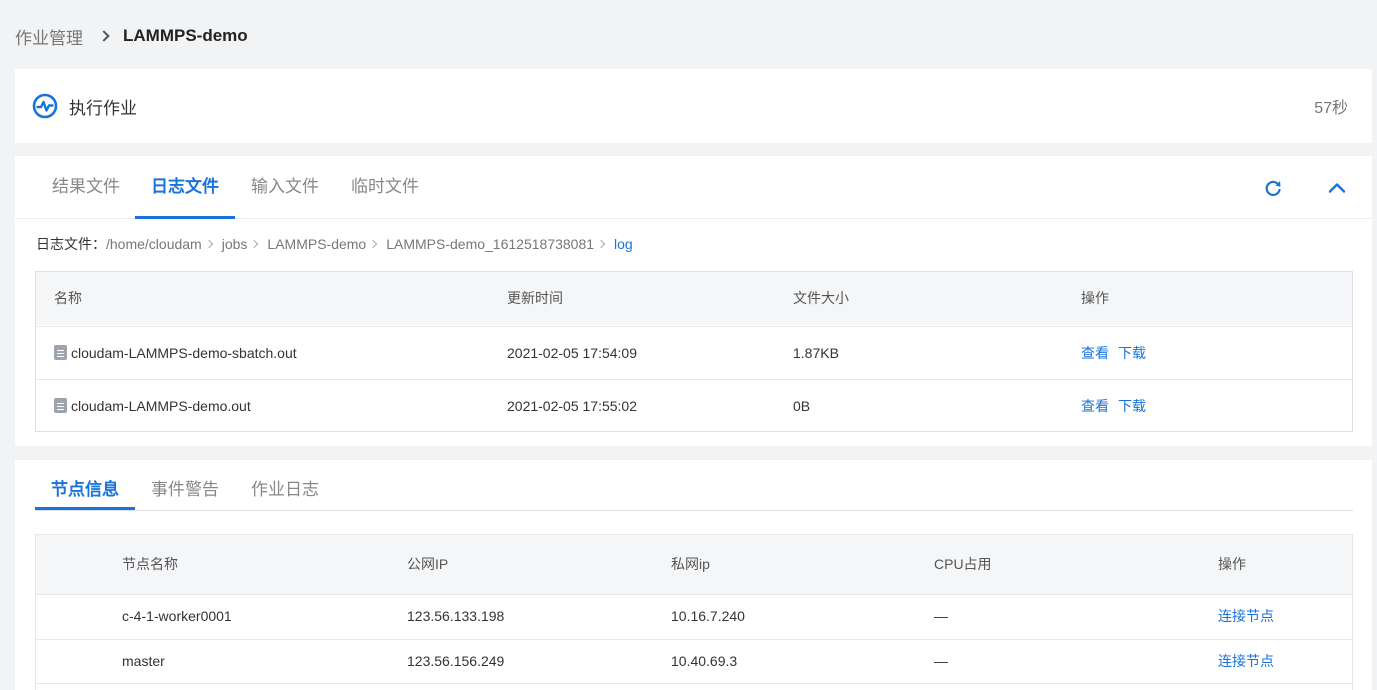 The image size is (1377, 690). Describe the element at coordinates (1337, 188) in the screenshot. I see `chevron-up-icon` at that location.